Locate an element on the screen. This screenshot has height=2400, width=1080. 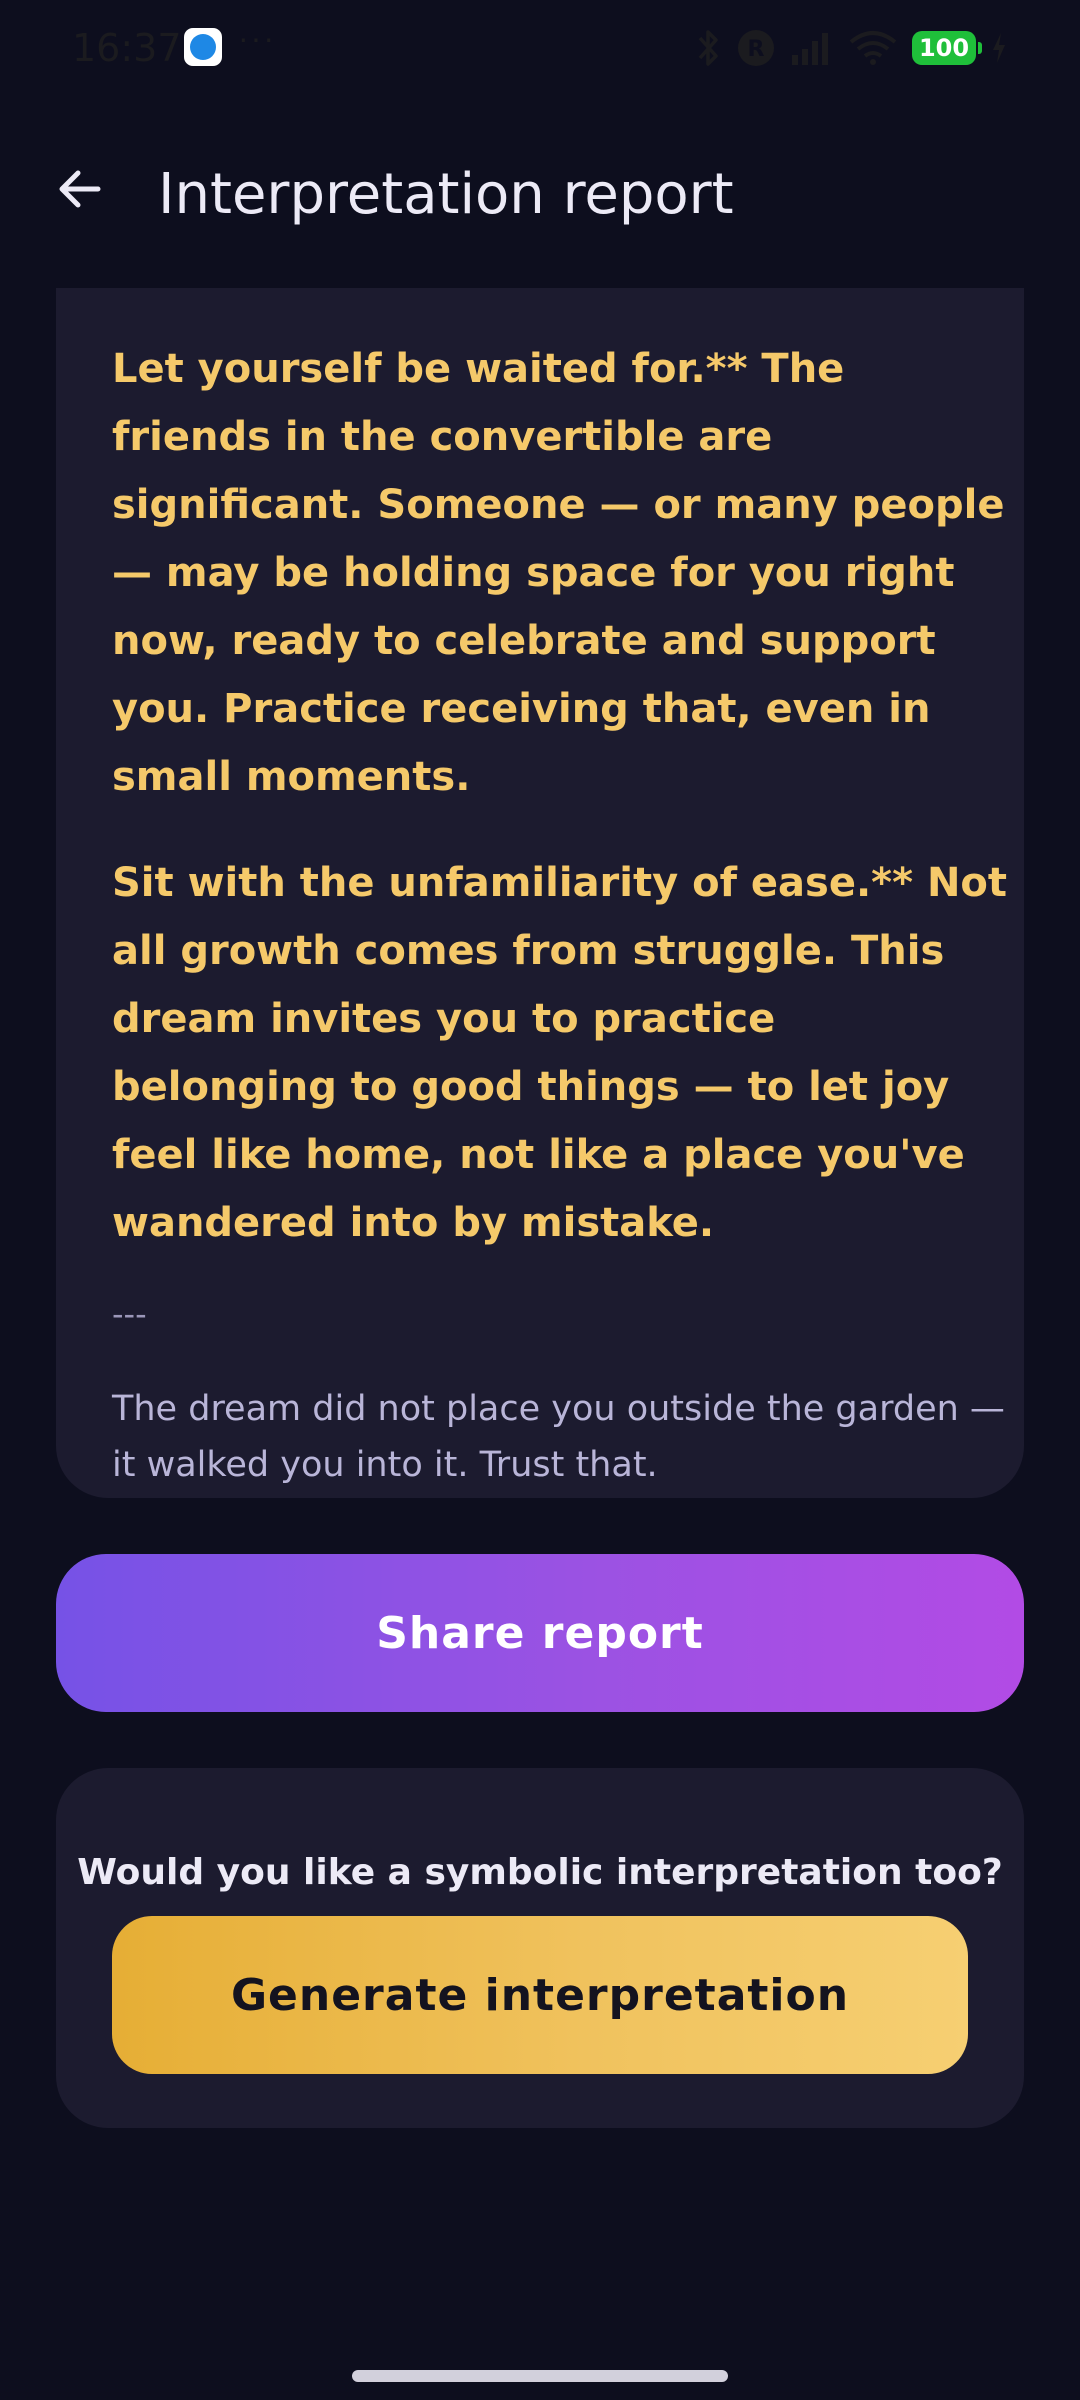
svg-text: R is located at coordinates (756, 49).